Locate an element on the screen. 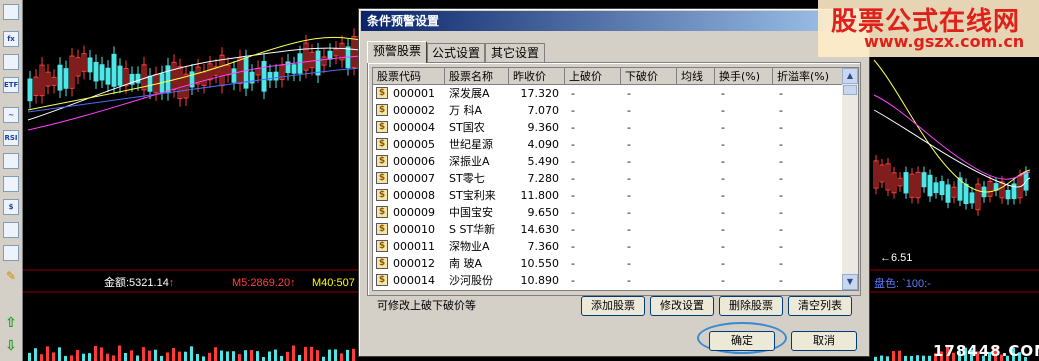  table-row: $000009 中国宝安 9.650- - - - is located at coordinates (608, 212).